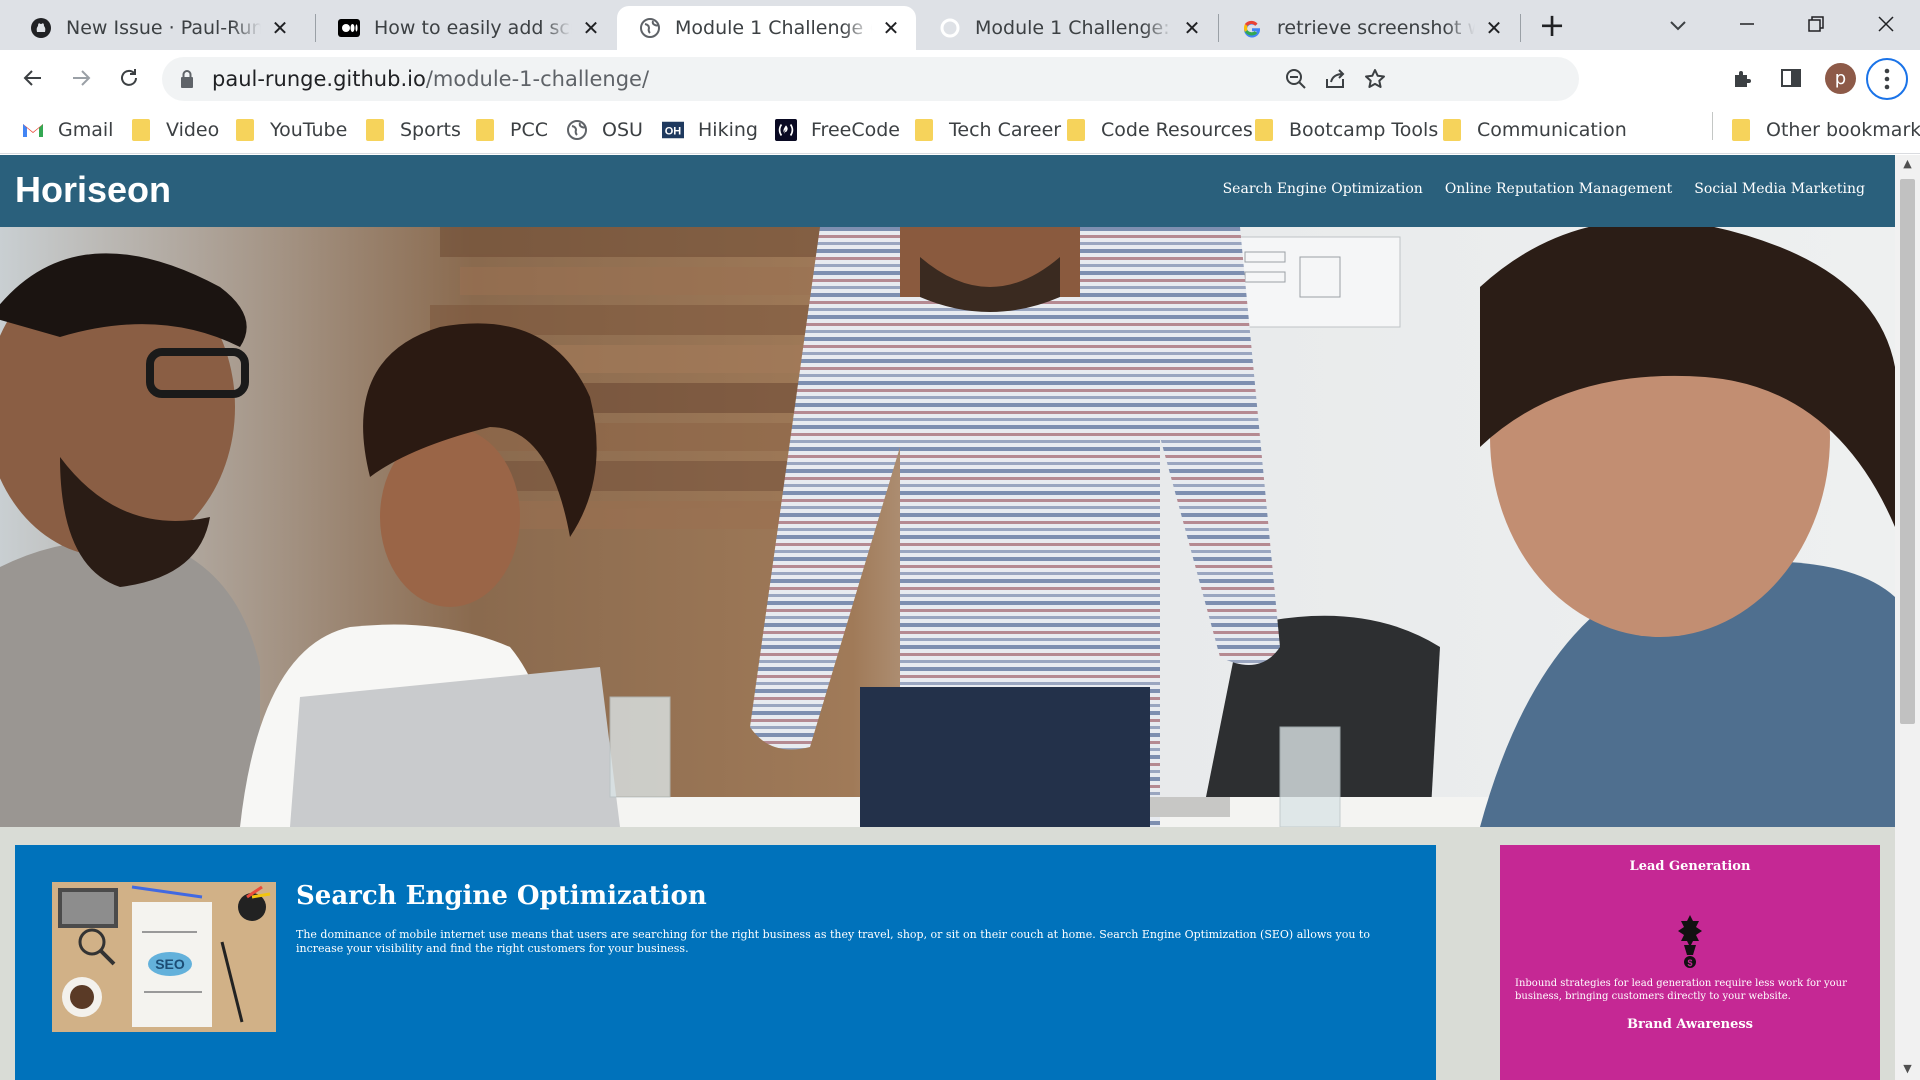  What do you see at coordinates (170, 964) in the screenshot?
I see `seo-image-text: SEO` at bounding box center [170, 964].